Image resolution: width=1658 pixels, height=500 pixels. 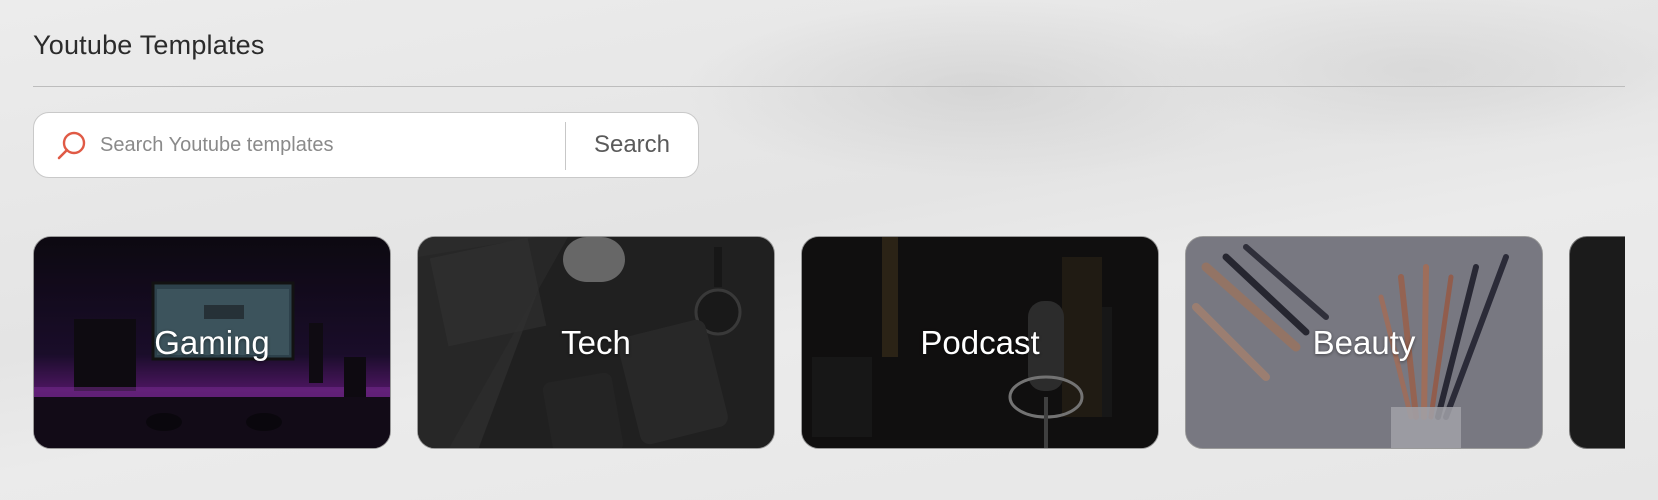 I want to click on category-card-podcast: Podcast, so click(x=980, y=342).